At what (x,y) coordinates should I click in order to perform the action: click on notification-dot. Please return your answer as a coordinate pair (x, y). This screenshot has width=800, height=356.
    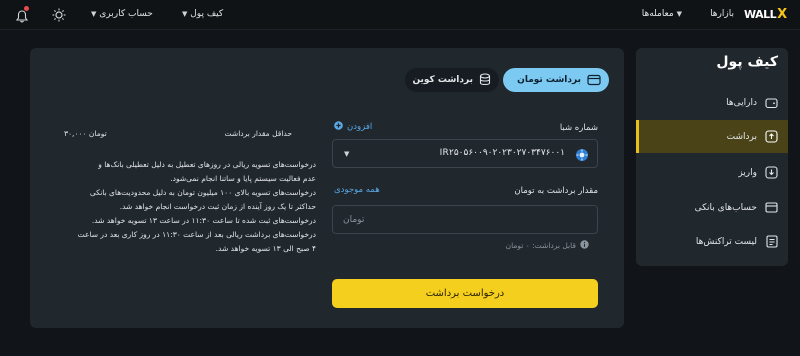
    Looking at the image, I should click on (26, 8).